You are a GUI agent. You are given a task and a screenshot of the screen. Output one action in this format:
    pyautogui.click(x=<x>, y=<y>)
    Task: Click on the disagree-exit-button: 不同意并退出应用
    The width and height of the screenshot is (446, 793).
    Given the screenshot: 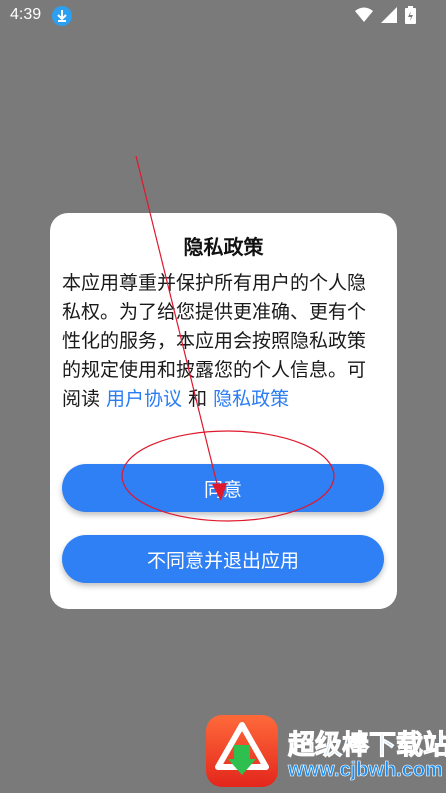 What is the action you would take?
    pyautogui.click(x=223, y=559)
    